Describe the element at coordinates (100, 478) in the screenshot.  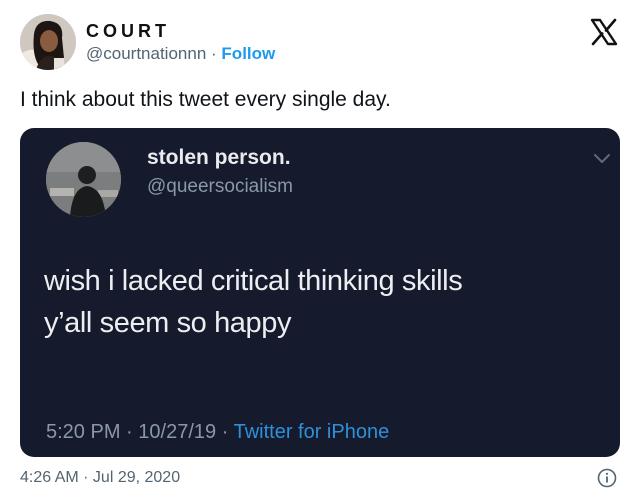
I see `tweet-timestamp: 4:26 AM · Jul 29, 2020` at that location.